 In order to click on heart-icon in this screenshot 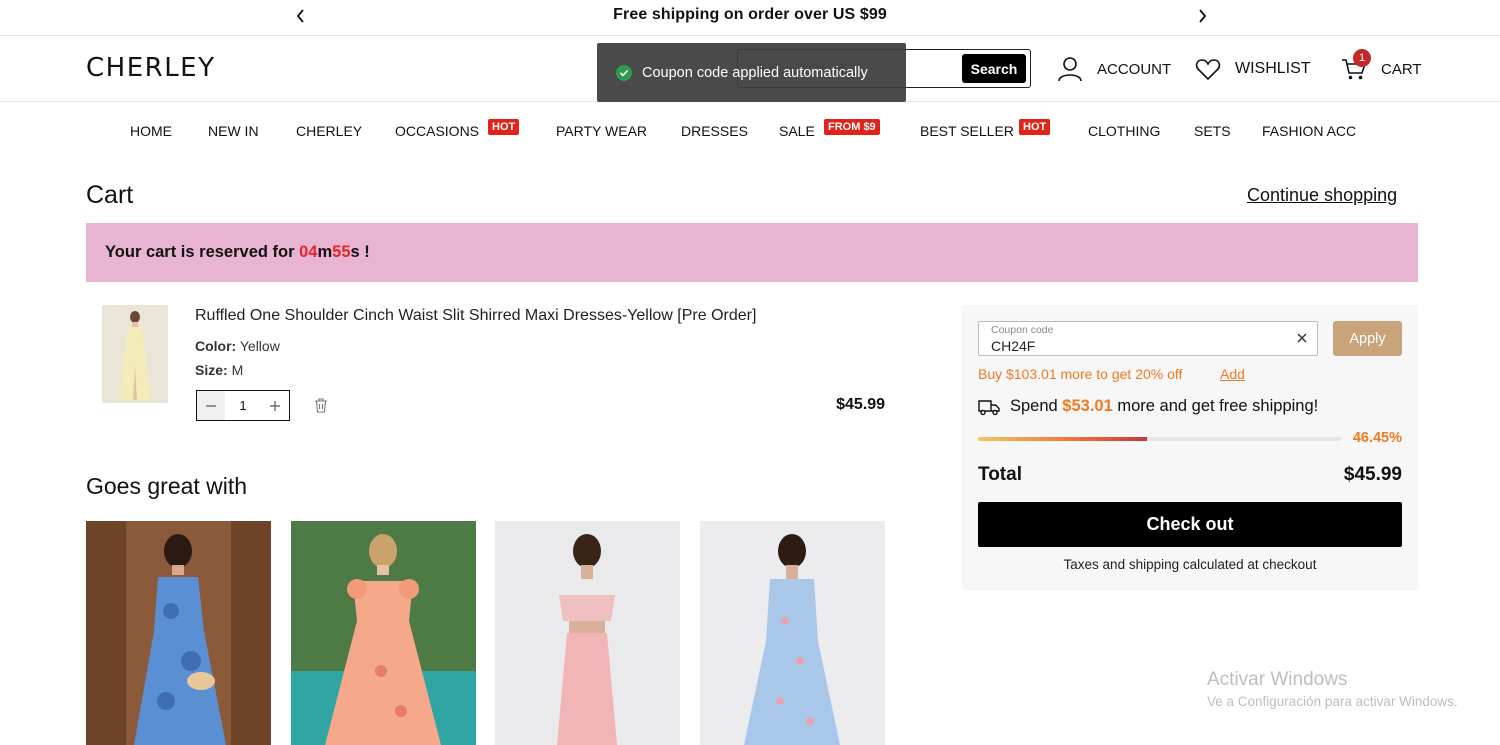, I will do `click(1208, 70)`.